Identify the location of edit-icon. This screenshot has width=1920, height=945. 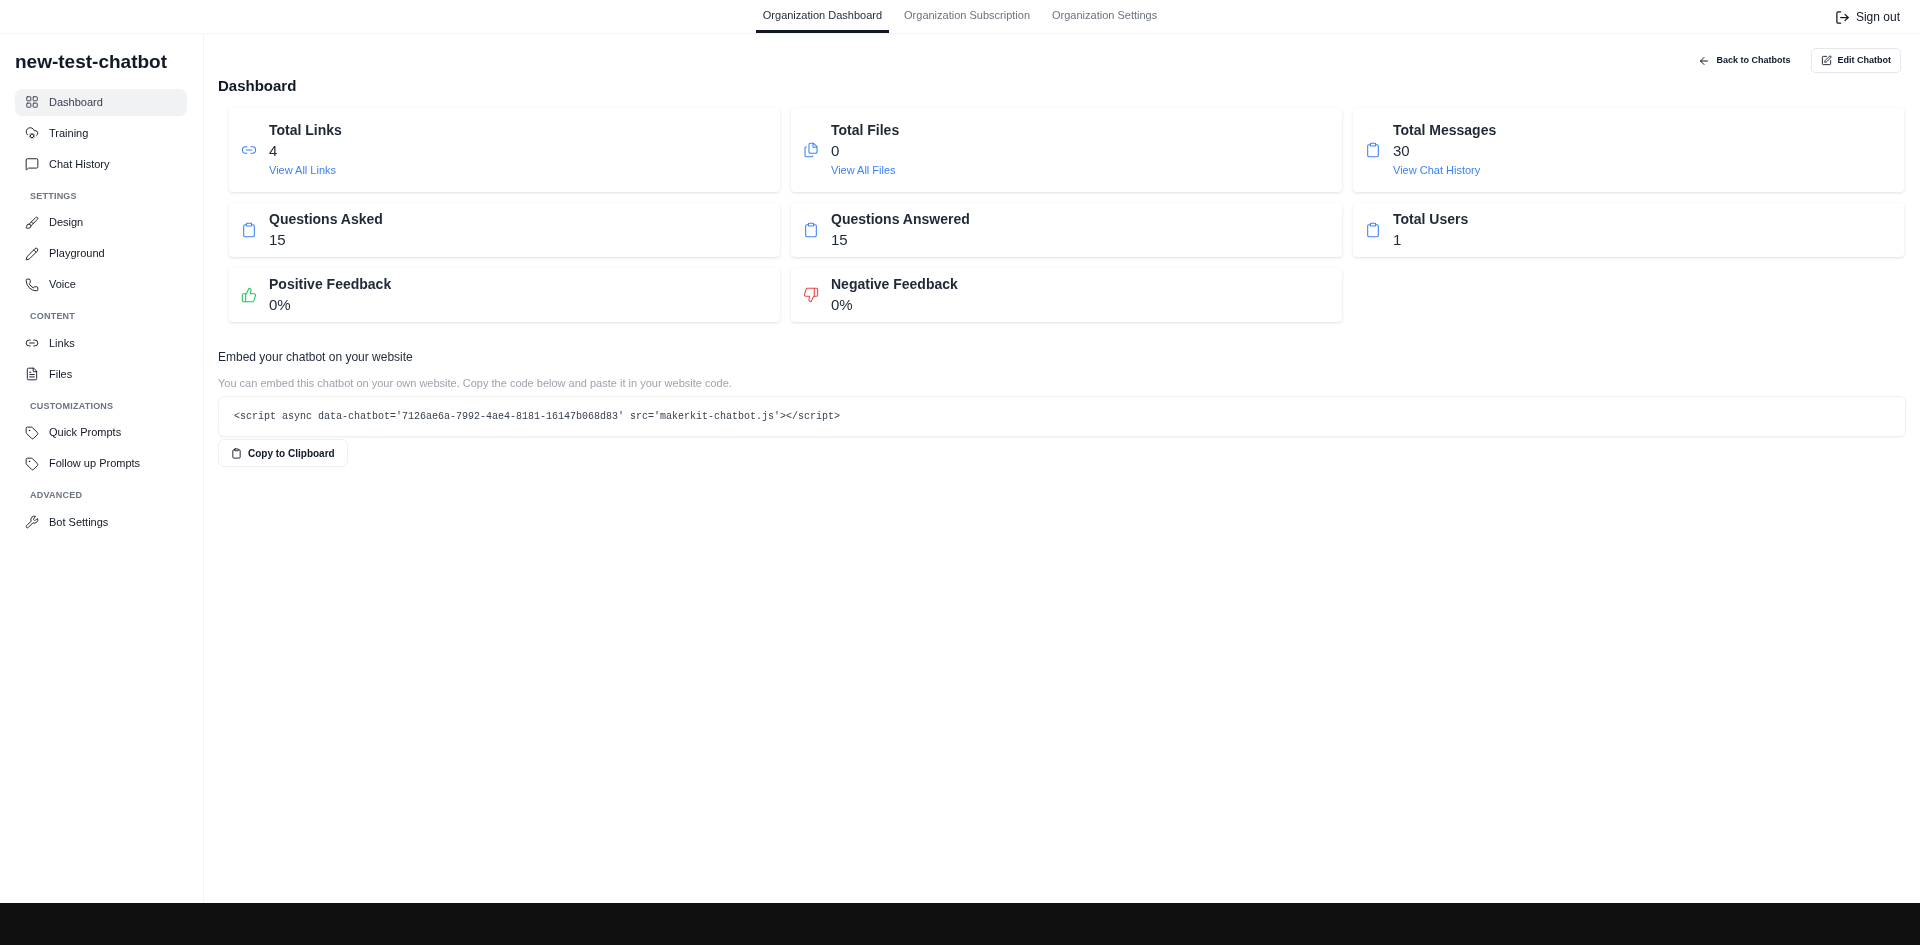
(1826, 60).